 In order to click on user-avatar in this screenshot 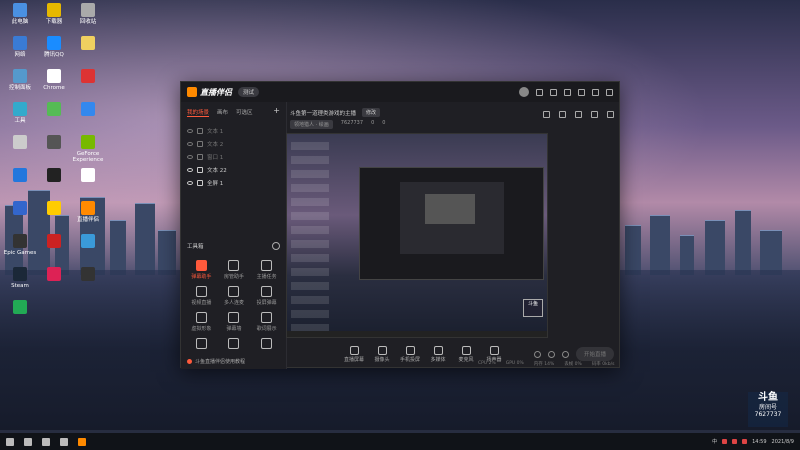, I will do `click(524, 92)`.